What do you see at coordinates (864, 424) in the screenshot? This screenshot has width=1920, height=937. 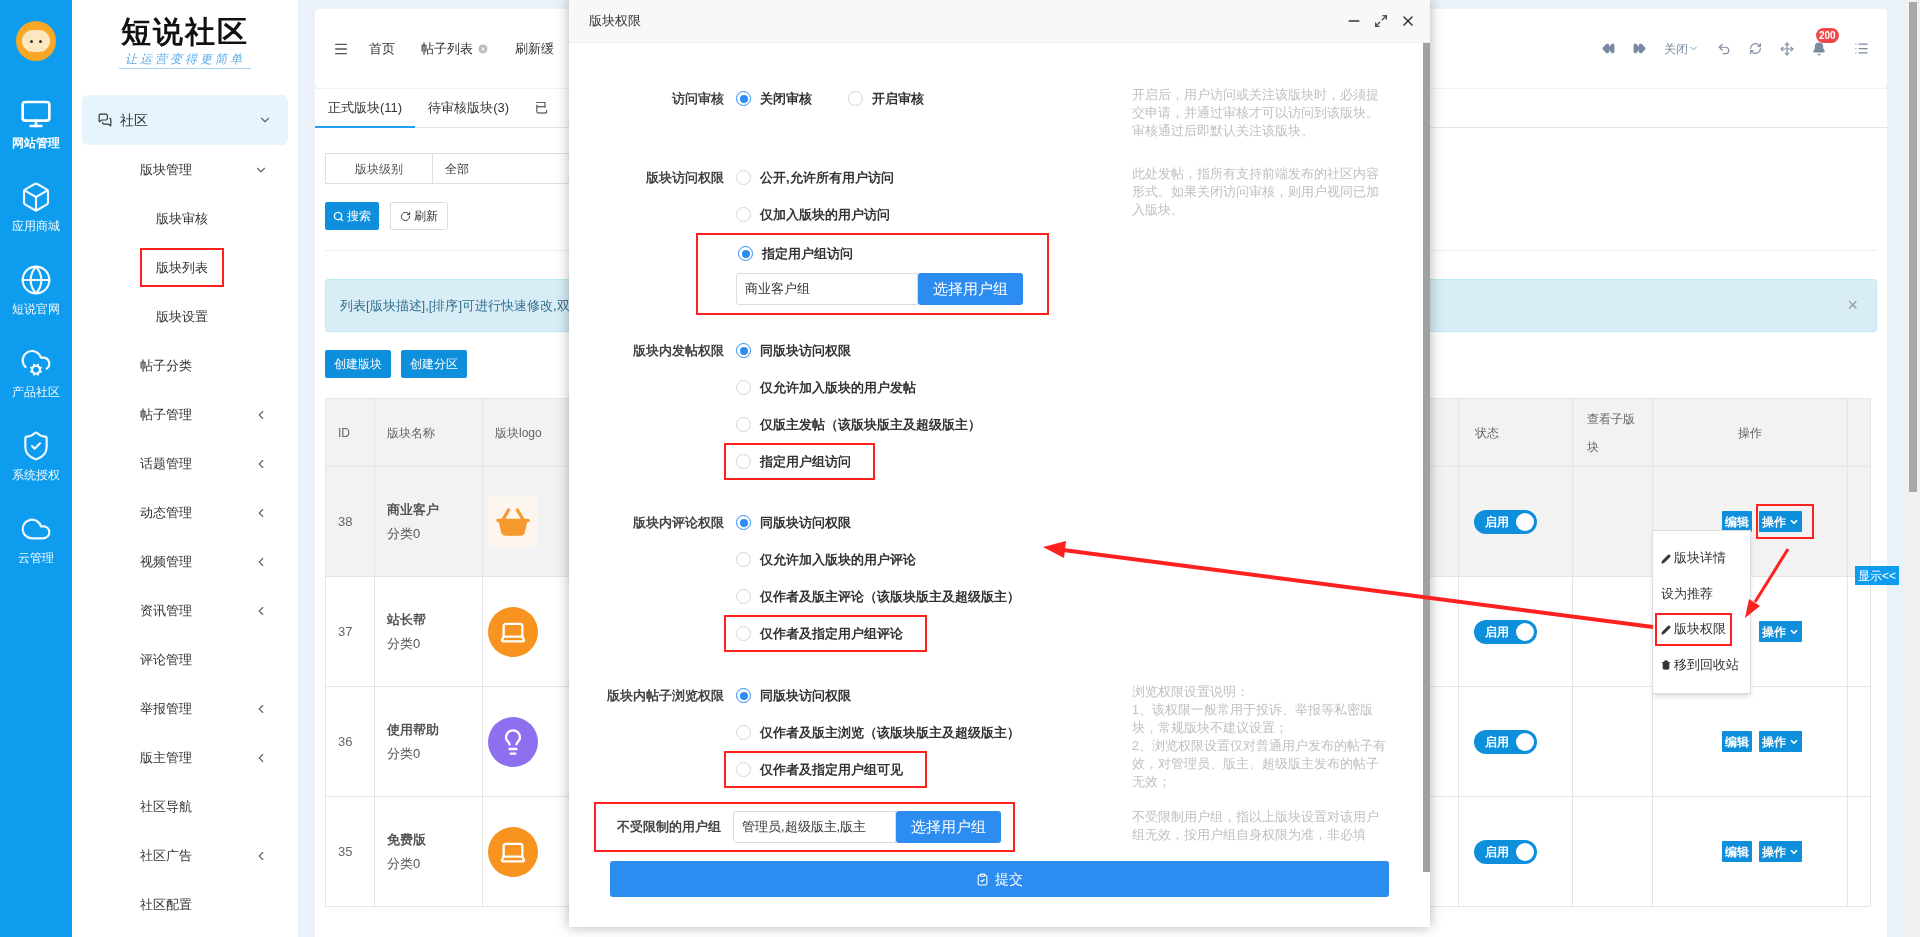 I see `radio-option: 仅版主发帖（该版块版主及超级版主）` at bounding box center [864, 424].